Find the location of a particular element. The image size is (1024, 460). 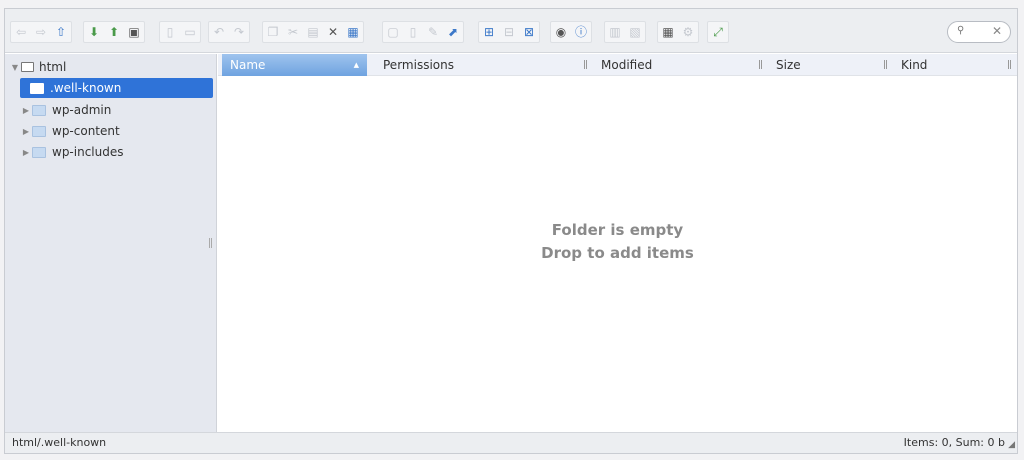

download-icon: ⬇ is located at coordinates (94, 32).